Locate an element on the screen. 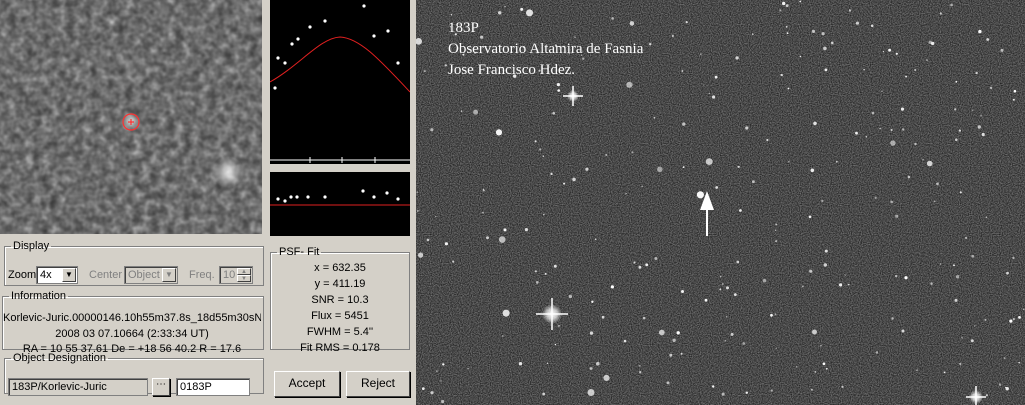 This screenshot has height=405, width=1025. psf-fit-rms: Fit RMS = 0.178 is located at coordinates (340, 348).